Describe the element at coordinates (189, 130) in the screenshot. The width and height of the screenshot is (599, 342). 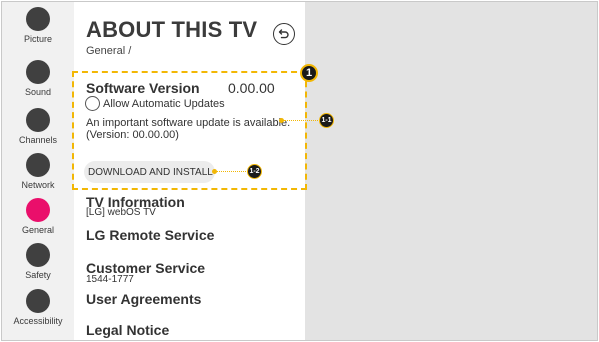
I see `highlight-box` at that location.